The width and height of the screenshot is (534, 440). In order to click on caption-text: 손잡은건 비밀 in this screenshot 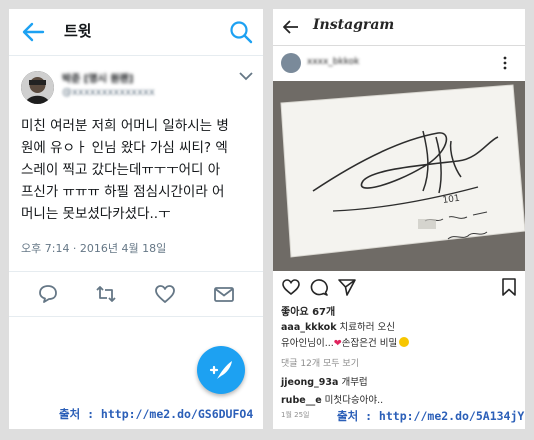, I will do `click(369, 343)`.